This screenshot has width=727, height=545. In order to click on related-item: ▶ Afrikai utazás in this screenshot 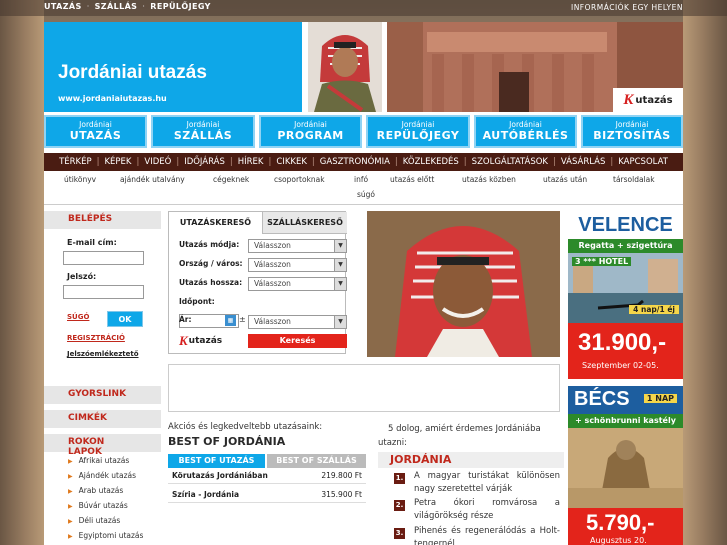, I will do `click(98, 460)`.